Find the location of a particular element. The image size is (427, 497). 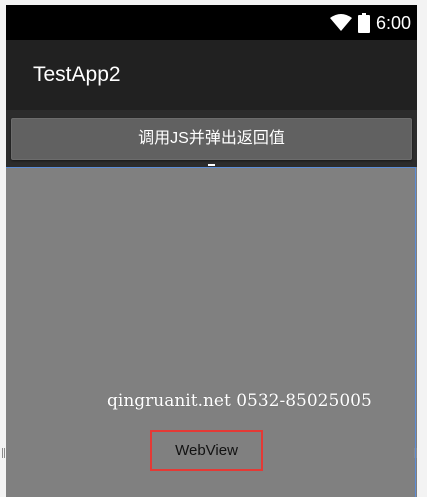

app-bar: TestApp2 is located at coordinates (211, 75).